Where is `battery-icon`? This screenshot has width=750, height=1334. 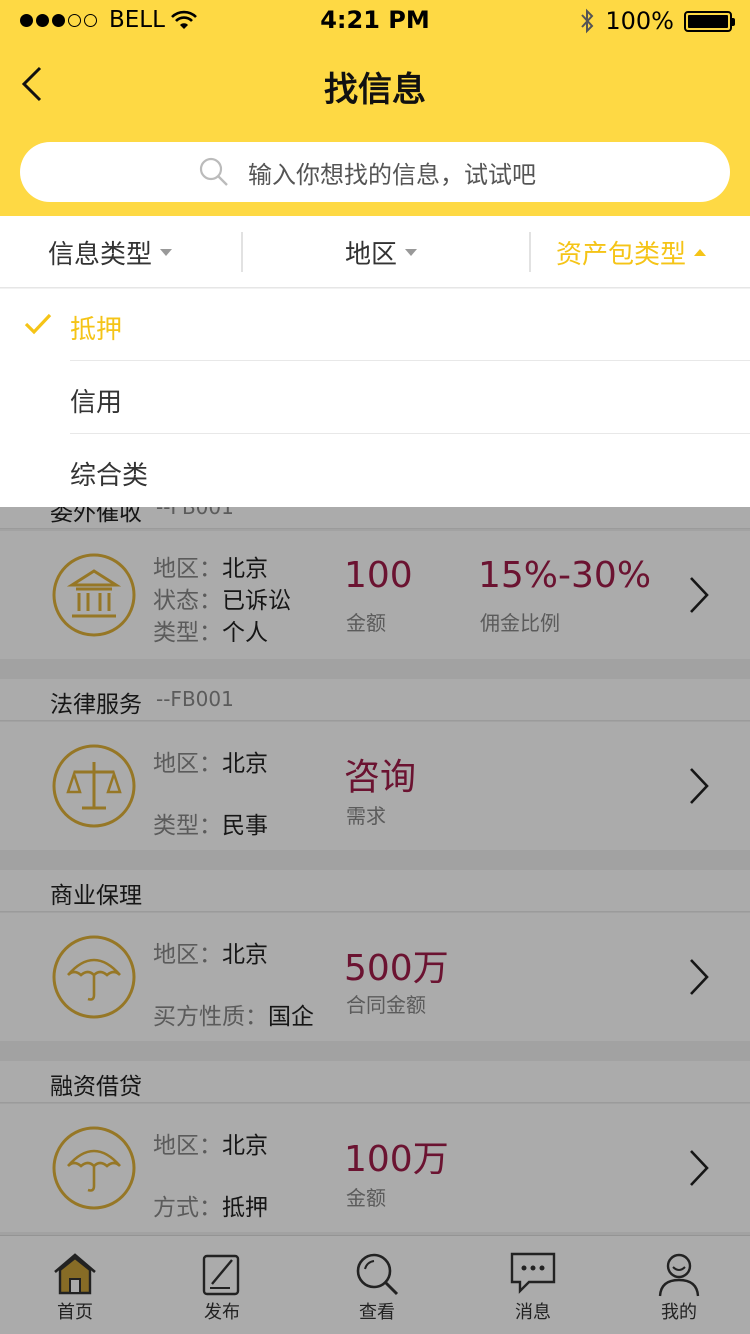 battery-icon is located at coordinates (709, 21).